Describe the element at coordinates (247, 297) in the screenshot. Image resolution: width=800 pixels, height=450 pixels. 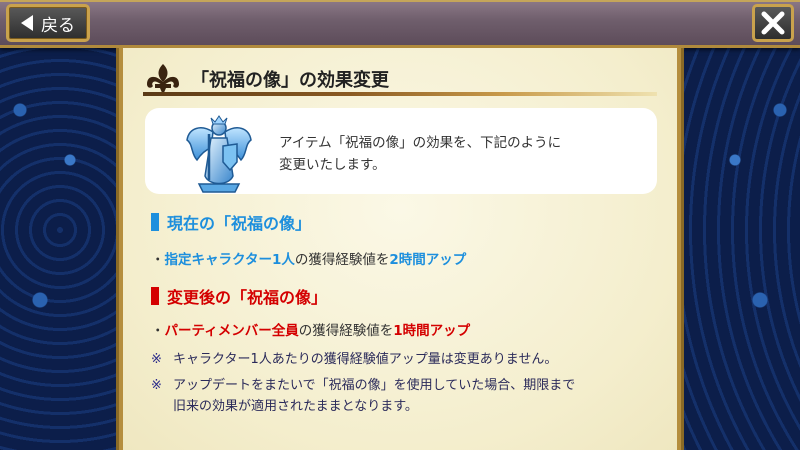
I see `changed-heading-text: 変更後の「祝福の像」` at that location.